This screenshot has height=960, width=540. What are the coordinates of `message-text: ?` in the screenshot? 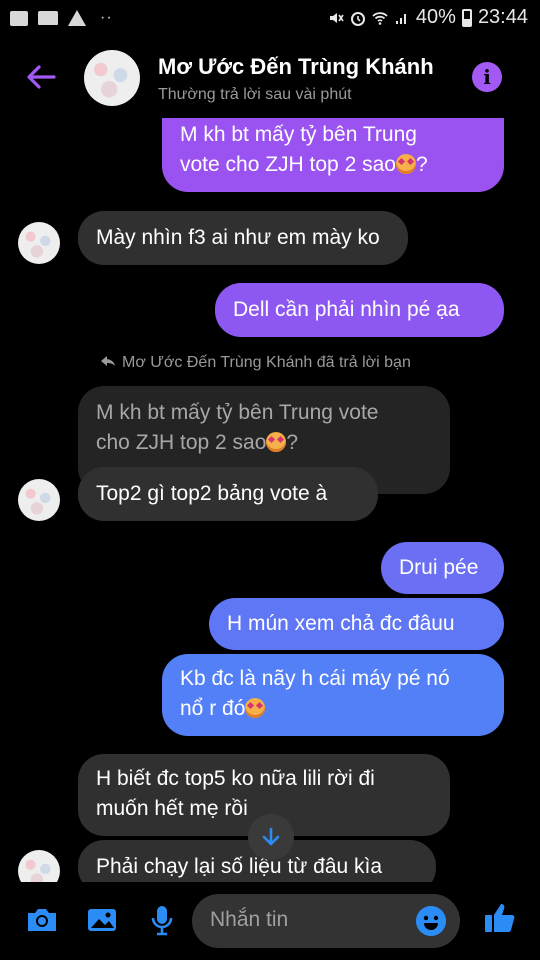 It's located at (421, 164).